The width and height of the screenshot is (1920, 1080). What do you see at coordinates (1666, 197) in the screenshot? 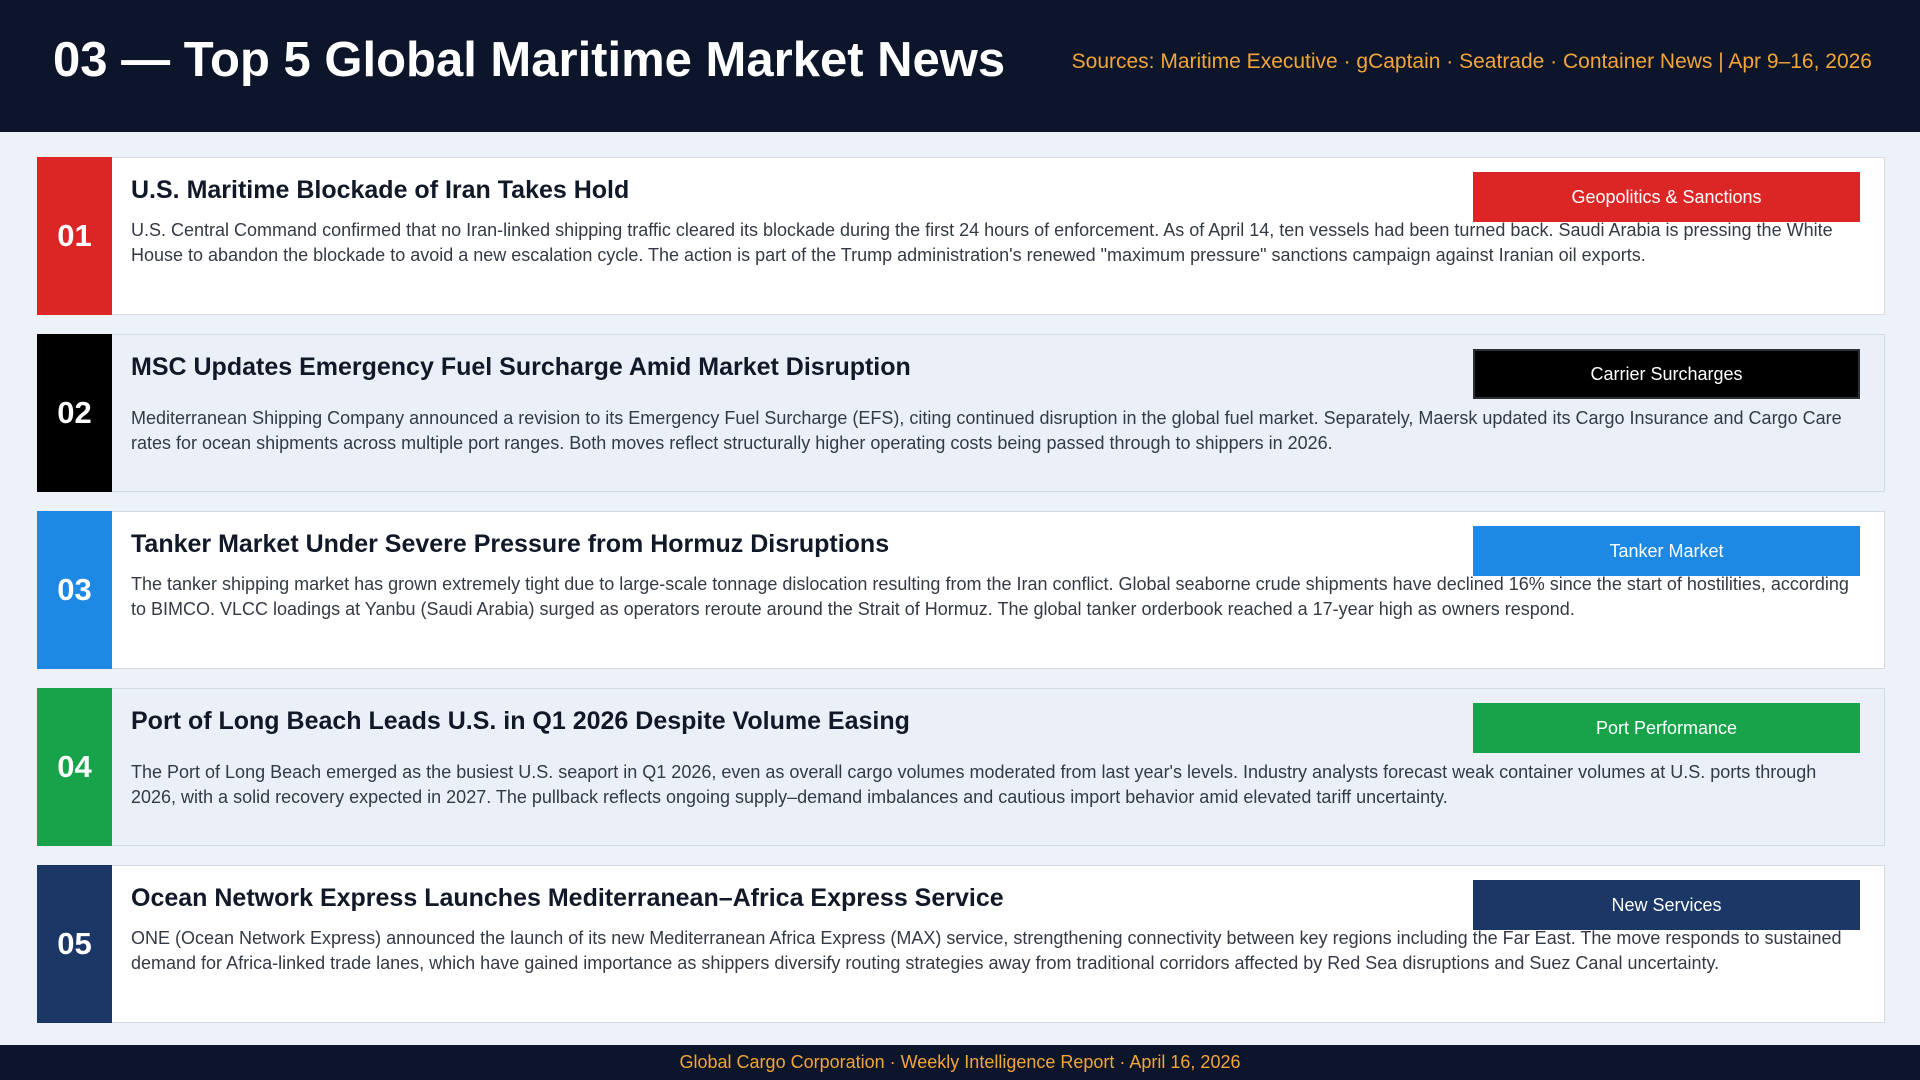
I see `news-category-tag: Geopolitics & Sanctions` at bounding box center [1666, 197].